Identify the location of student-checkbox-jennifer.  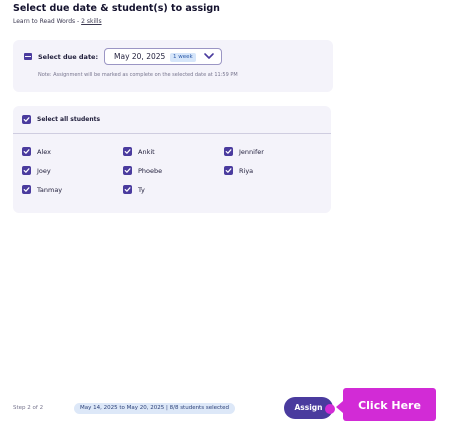
(228, 151).